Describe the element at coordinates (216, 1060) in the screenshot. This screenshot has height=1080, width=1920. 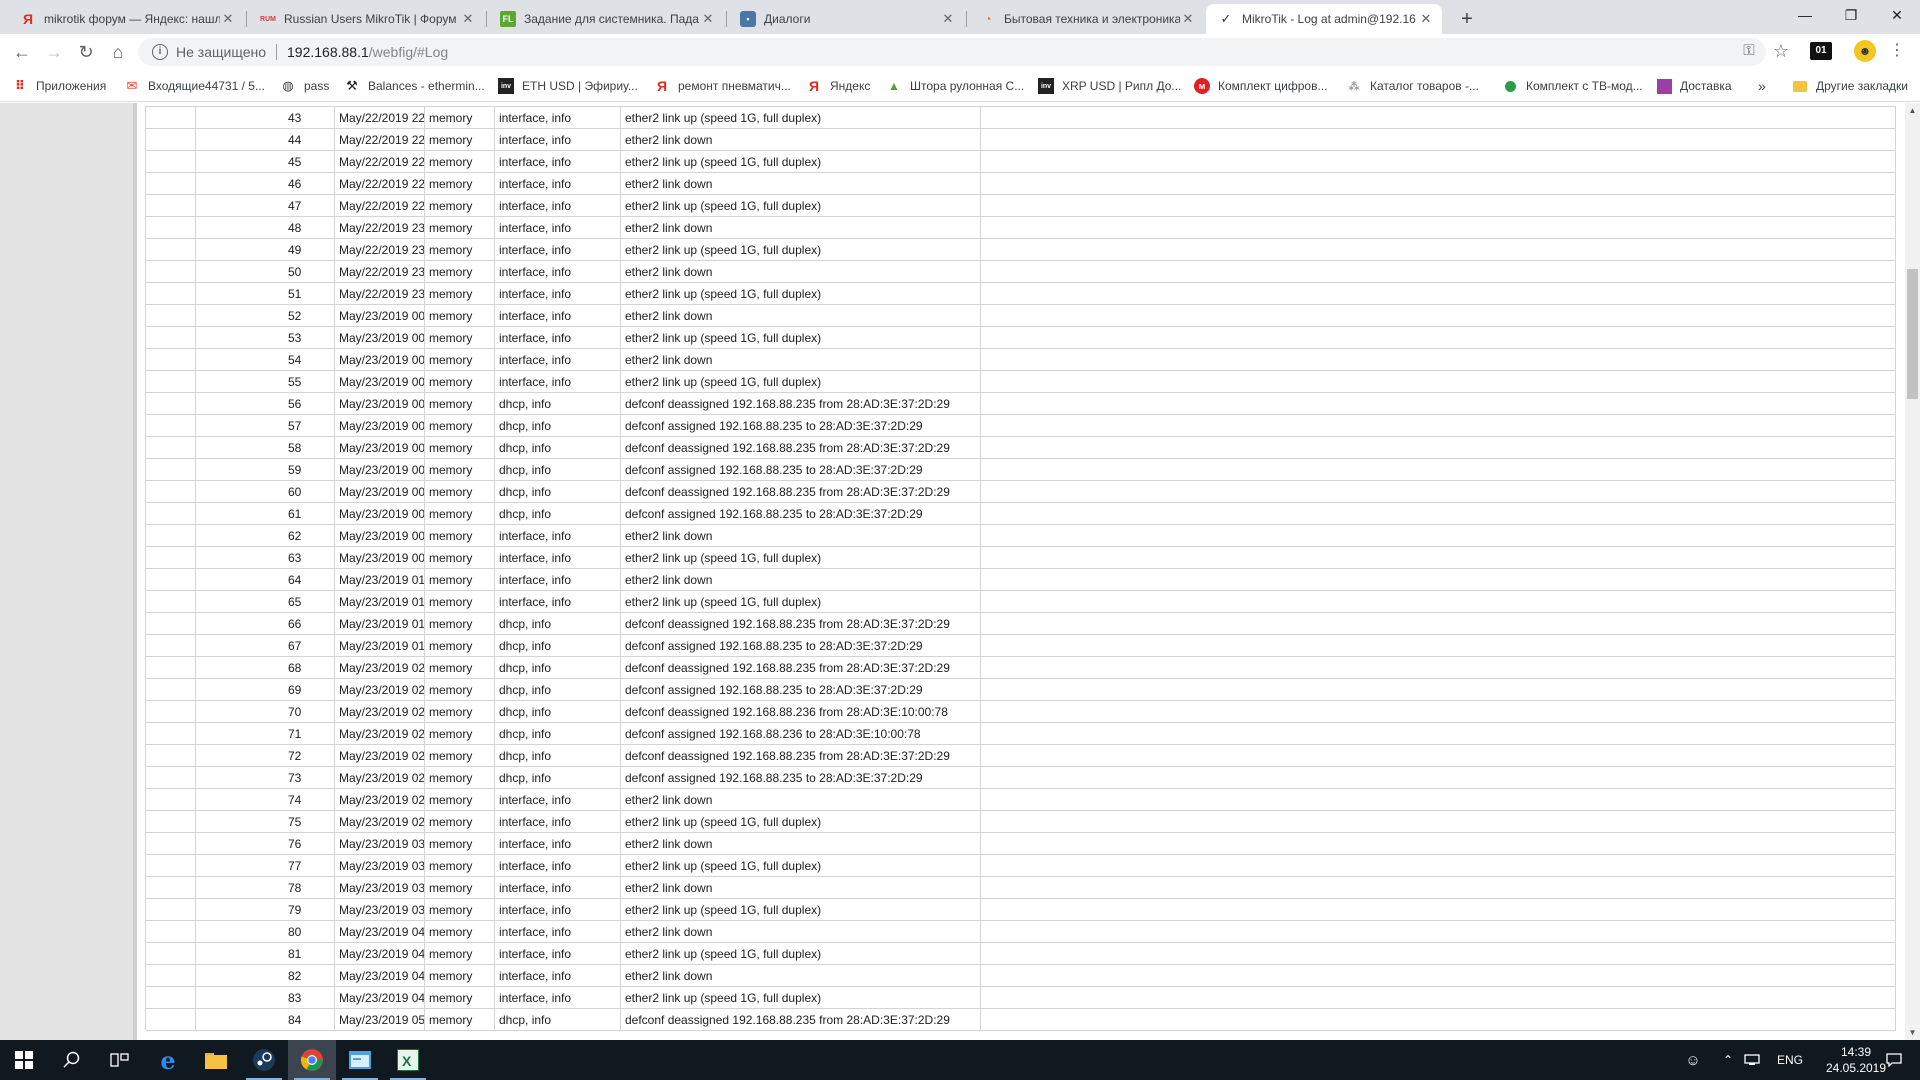
I see `explorer-app` at that location.